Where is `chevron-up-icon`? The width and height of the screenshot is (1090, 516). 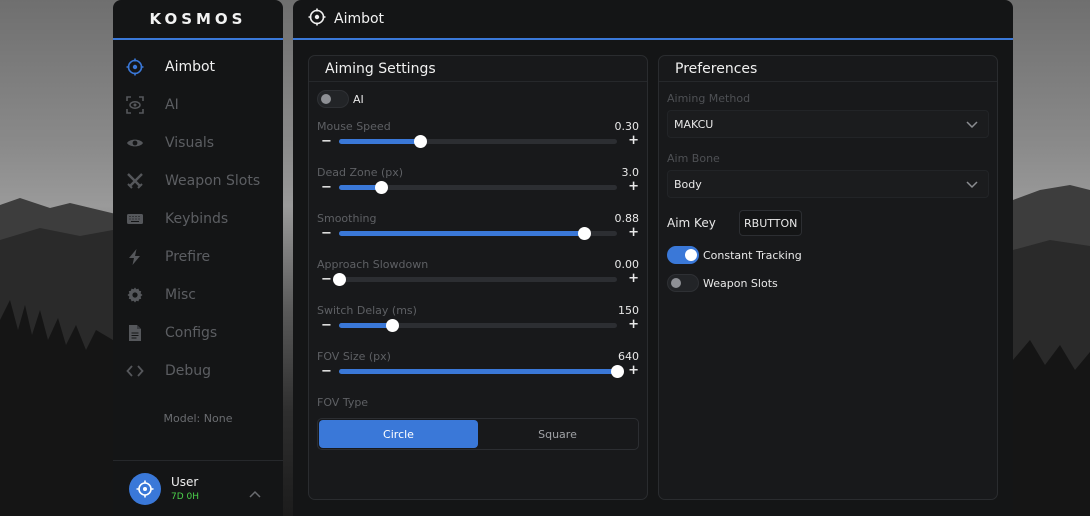 chevron-up-icon is located at coordinates (255, 492).